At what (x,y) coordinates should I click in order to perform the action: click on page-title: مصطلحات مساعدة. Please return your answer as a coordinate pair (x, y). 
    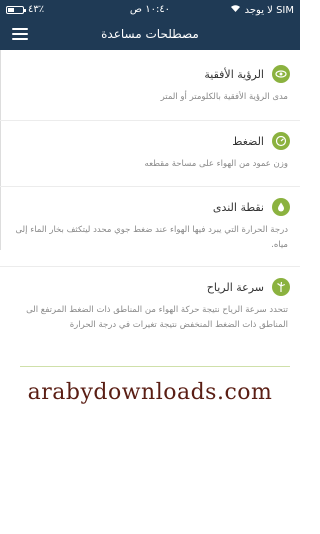
    Looking at the image, I should click on (150, 34).